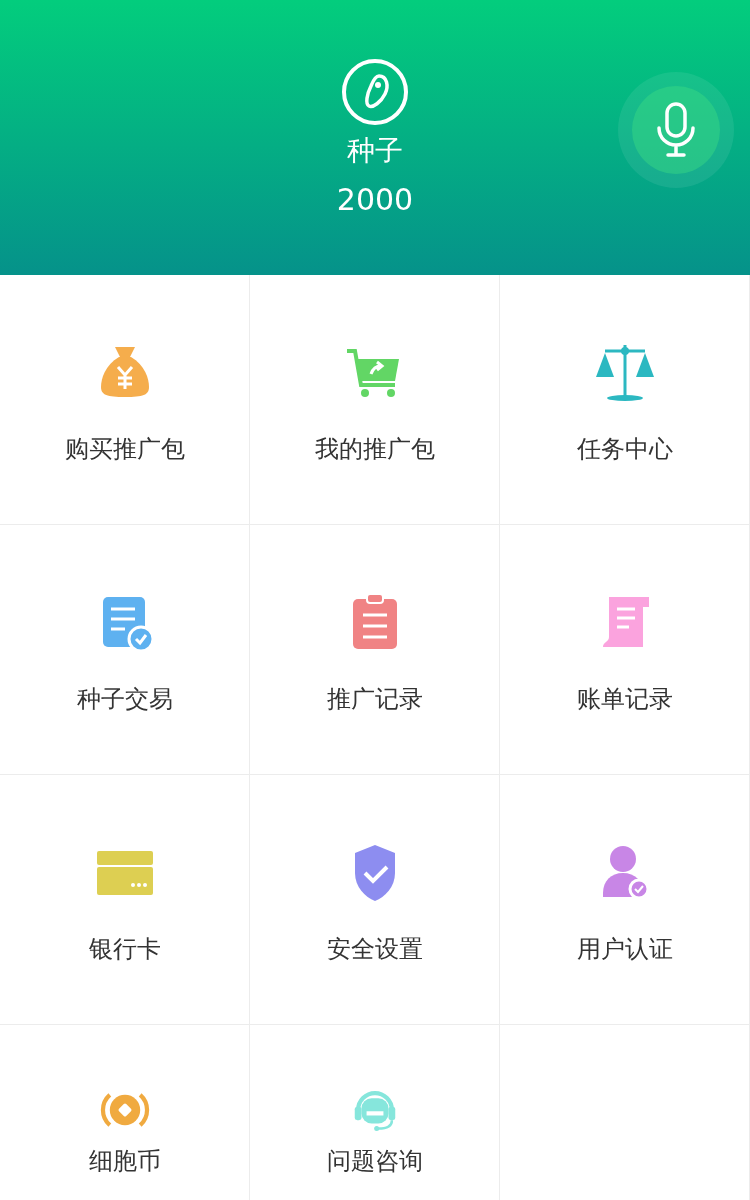  Describe the element at coordinates (125, 400) in the screenshot. I see `menu-tile: 购买推广包` at that location.